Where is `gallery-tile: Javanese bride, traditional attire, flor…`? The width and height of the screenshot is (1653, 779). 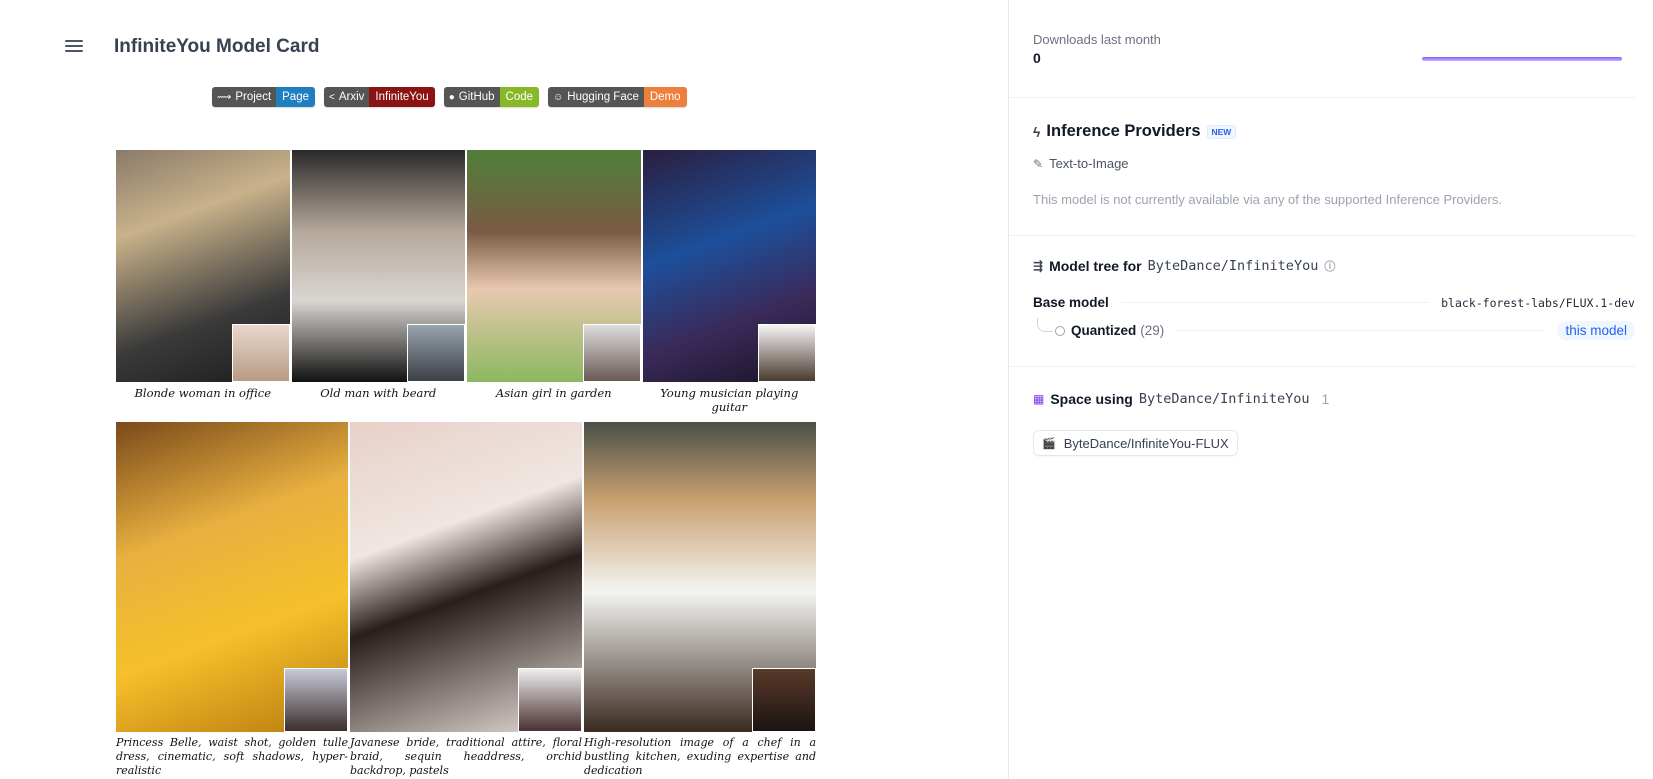
gallery-tile: Javanese bride, traditional attire, flor… is located at coordinates (466, 600).